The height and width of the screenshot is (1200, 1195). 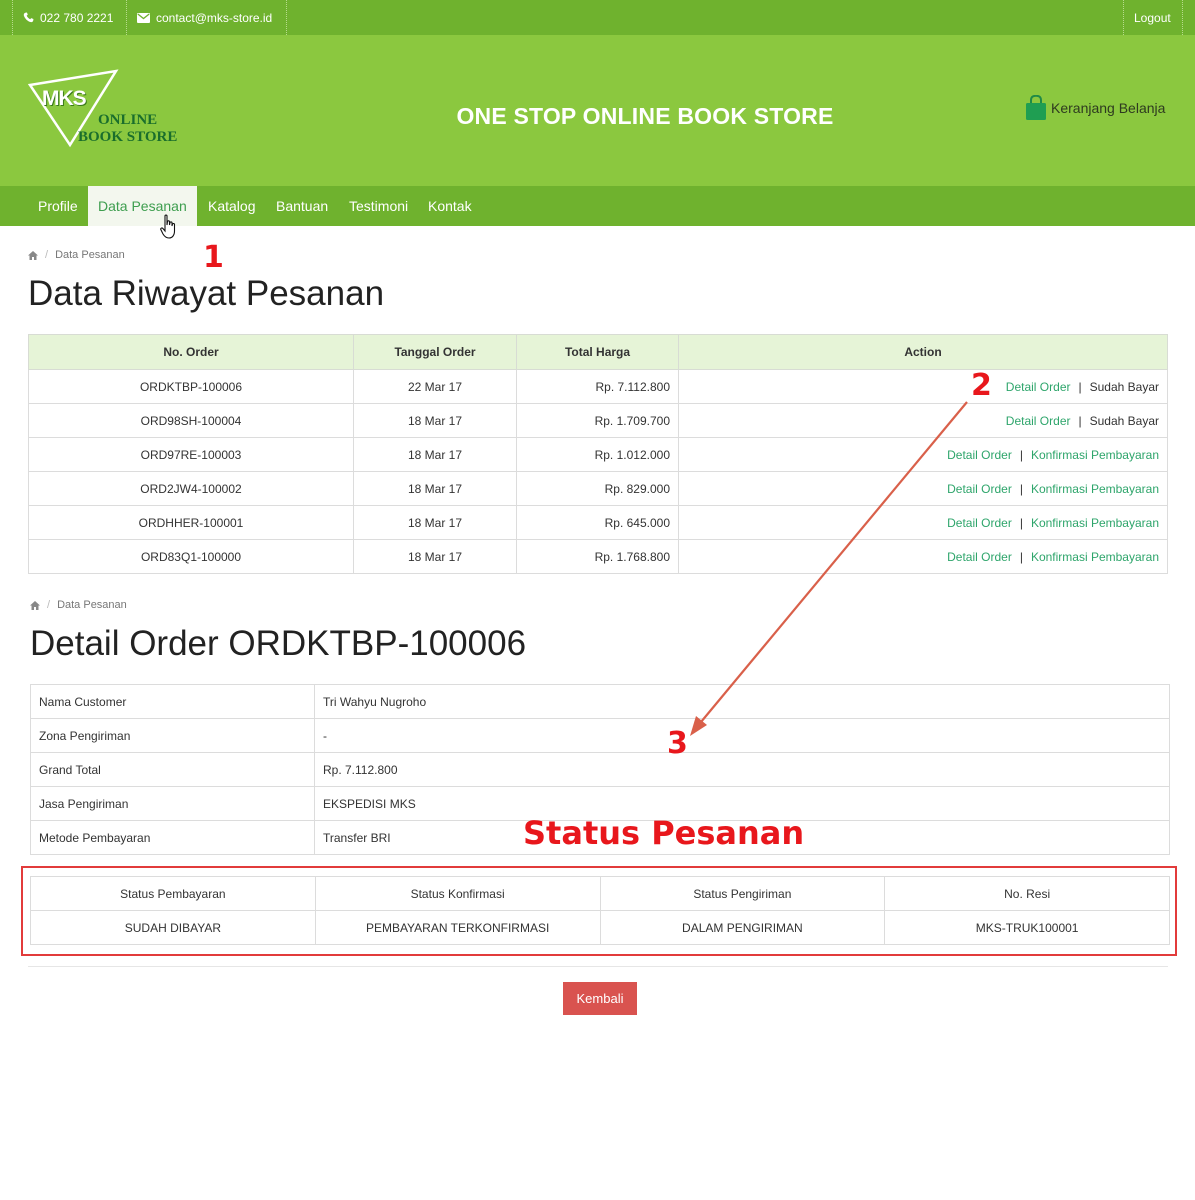 What do you see at coordinates (742, 927) in the screenshot?
I see `shipping-status: DALAM PENGIRIMAN` at bounding box center [742, 927].